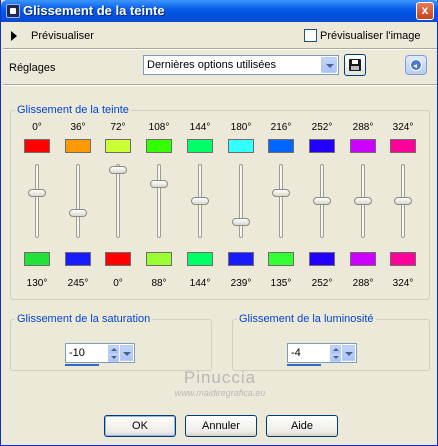 Image resolution: width=438 pixels, height=446 pixels. Describe the element at coordinates (140, 426) in the screenshot. I see `ok-button: OK` at that location.